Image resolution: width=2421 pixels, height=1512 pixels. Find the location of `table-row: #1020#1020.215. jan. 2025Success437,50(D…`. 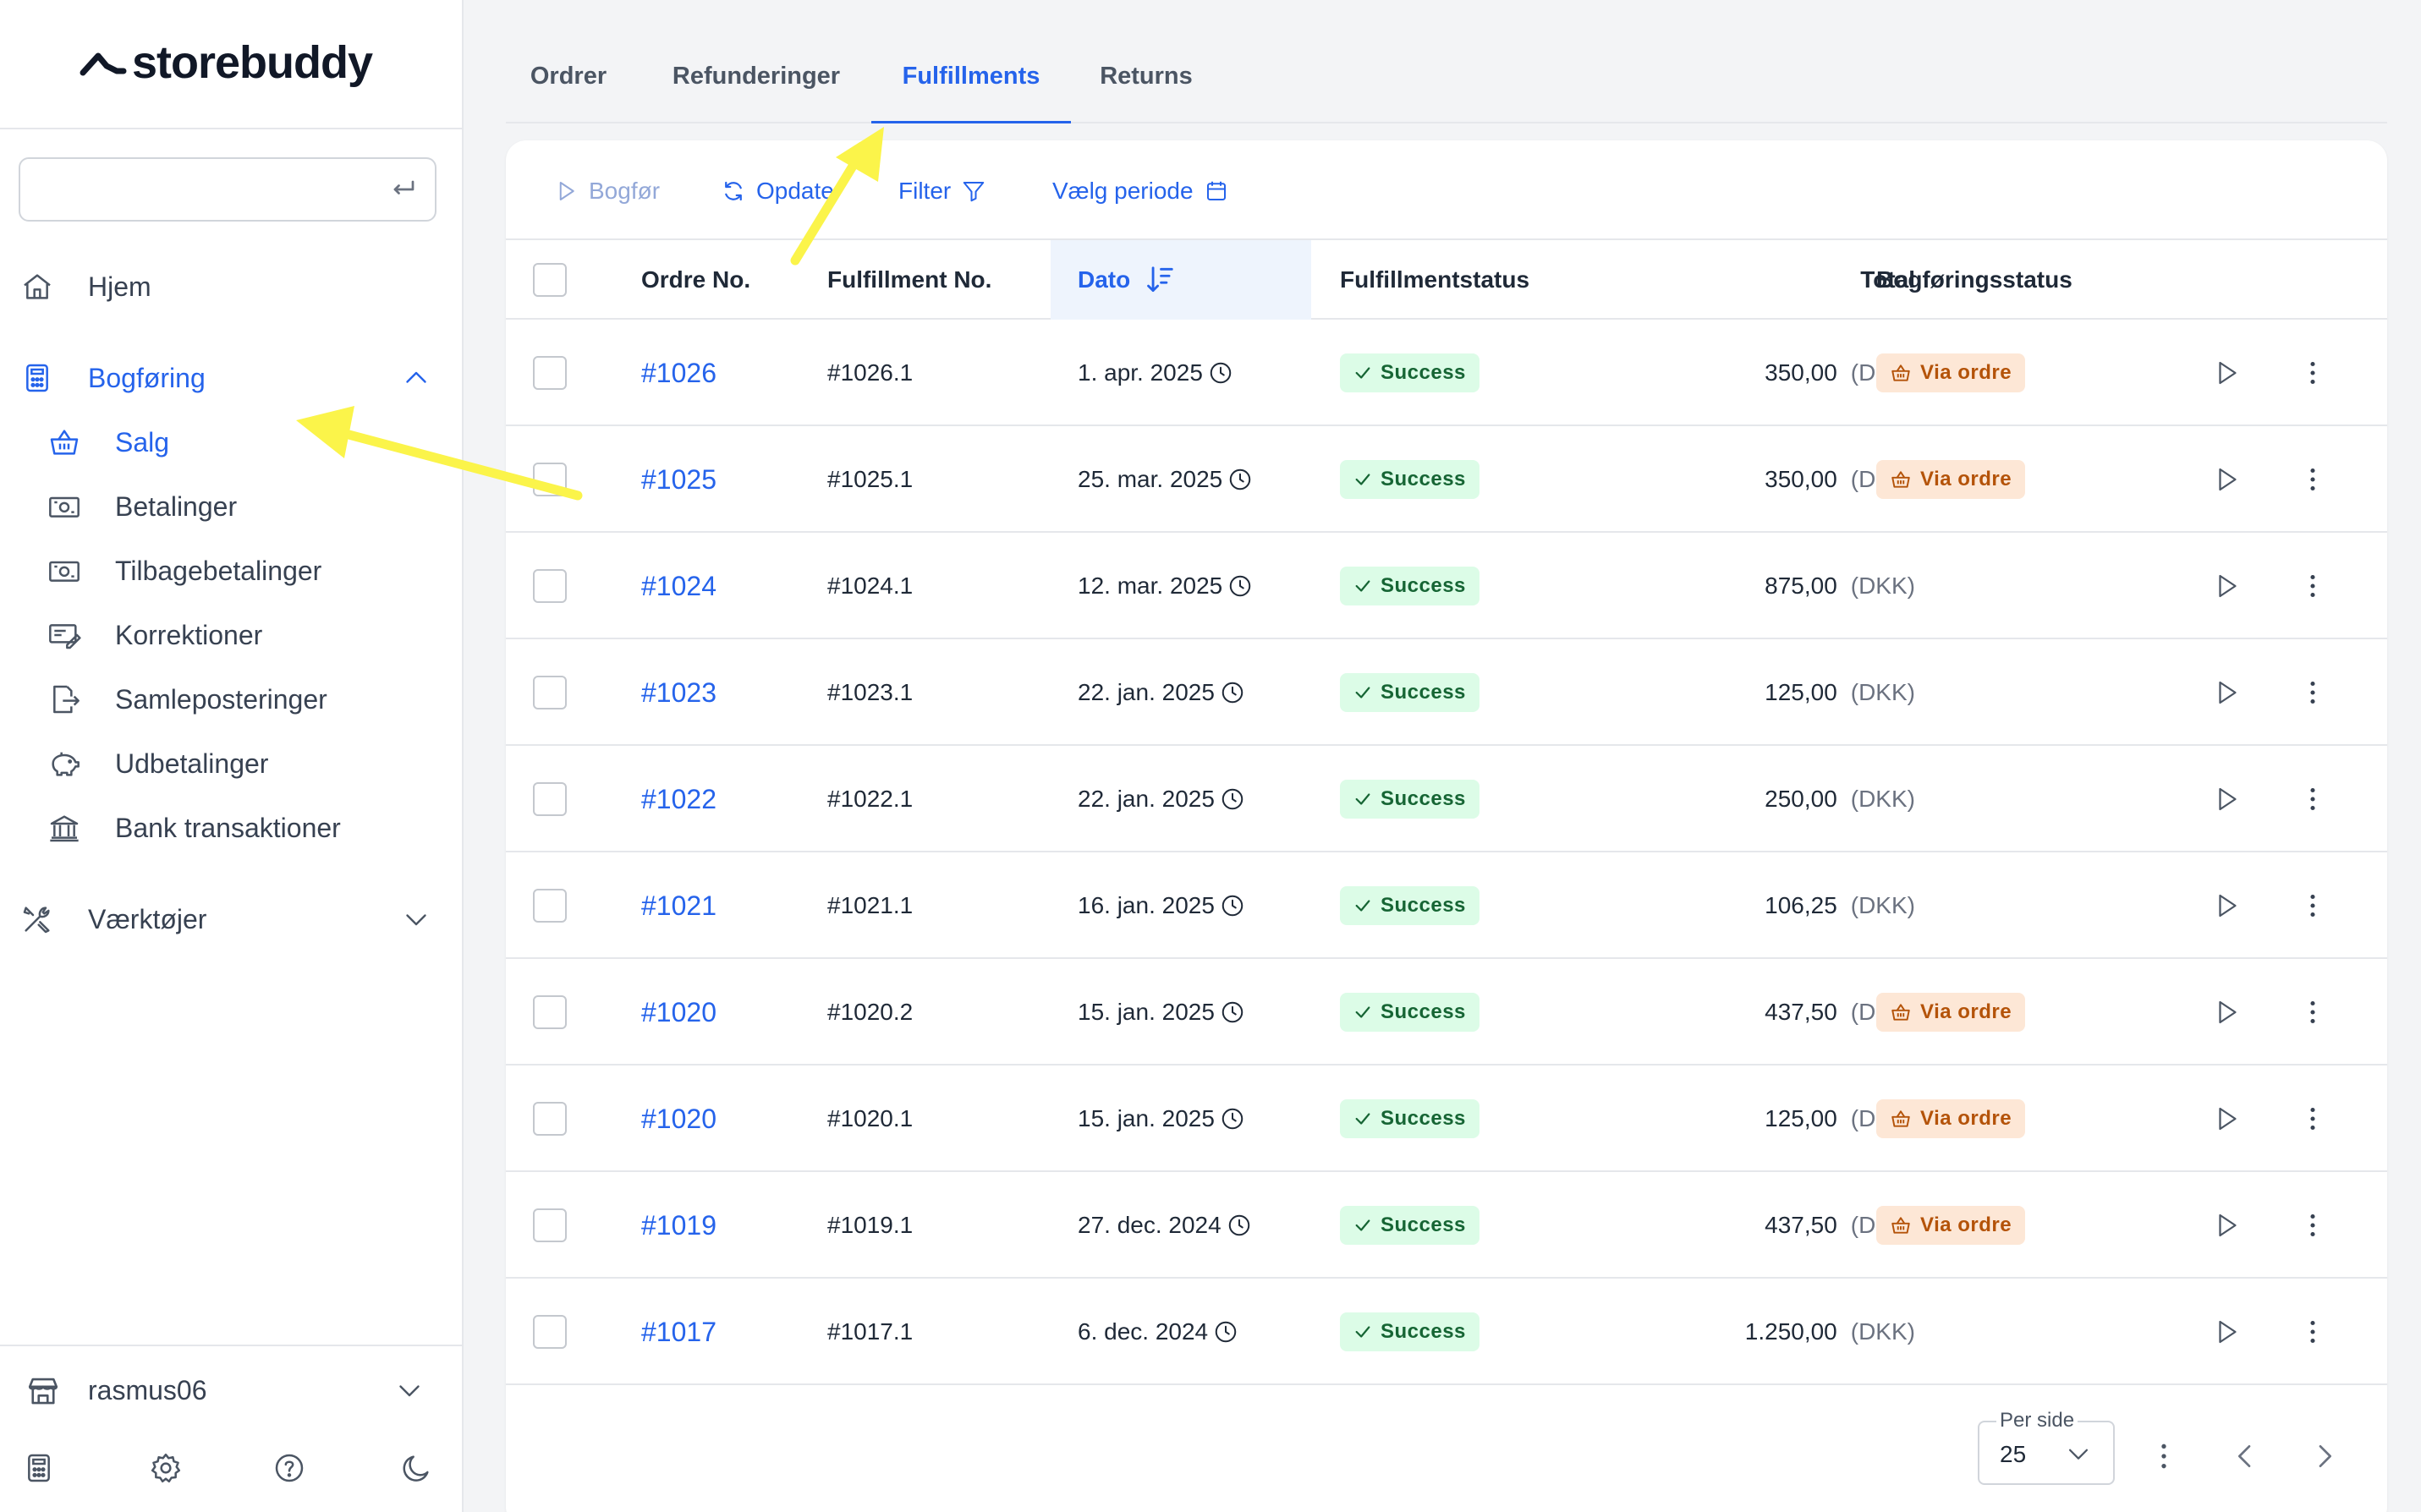

table-row: #1020#1020.215. jan. 2025Success437,50(D… is located at coordinates (1446, 1013).